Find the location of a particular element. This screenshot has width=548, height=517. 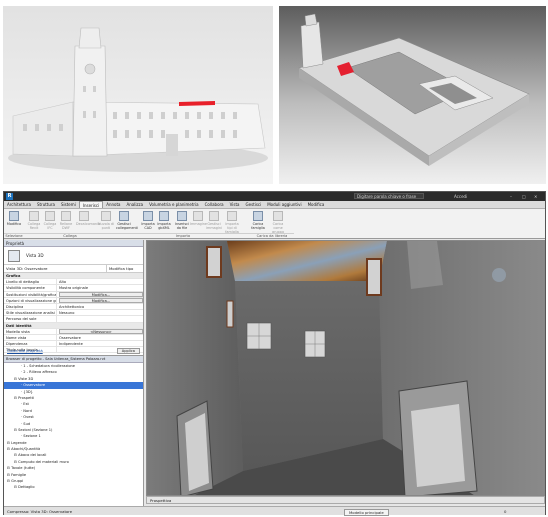

instance-dropdown: Vista 3D: Osservatore is located at coordinates (55, 268).